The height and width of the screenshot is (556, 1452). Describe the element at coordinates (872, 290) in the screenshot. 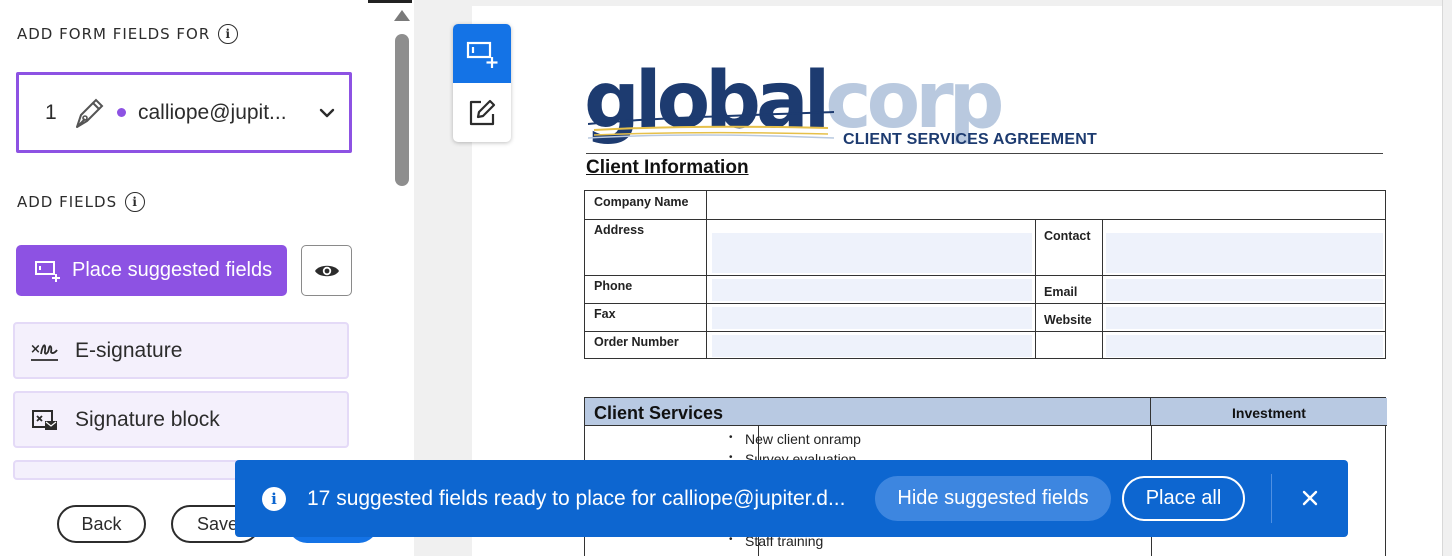

I see `phone-input` at that location.